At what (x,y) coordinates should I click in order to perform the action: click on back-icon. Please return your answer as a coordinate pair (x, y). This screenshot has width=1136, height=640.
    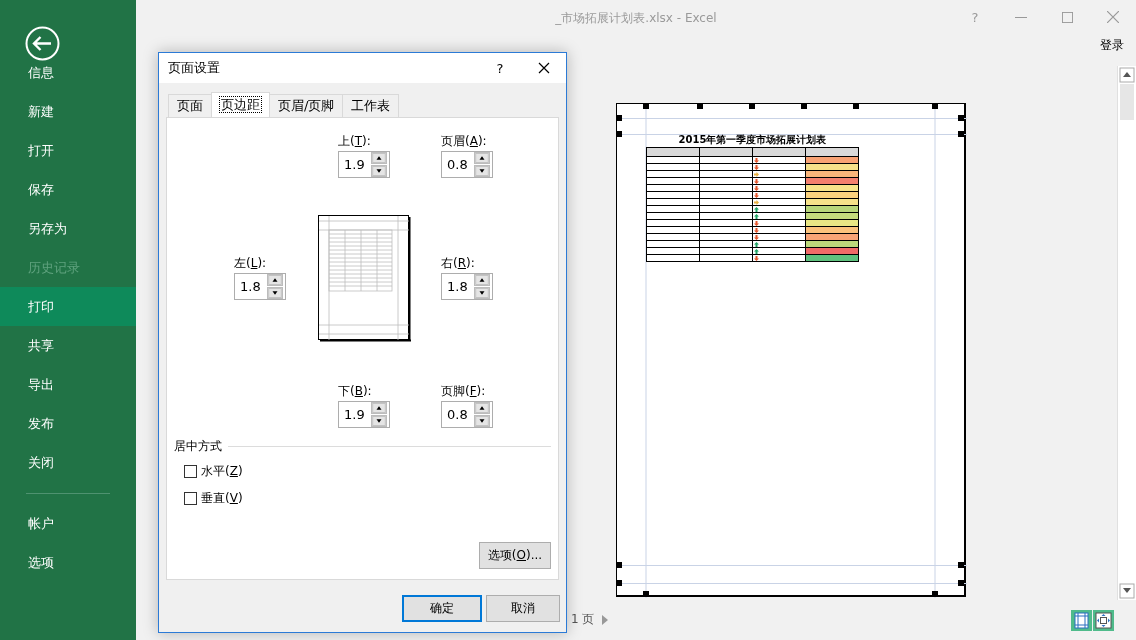
    Looking at the image, I should click on (42, 43).